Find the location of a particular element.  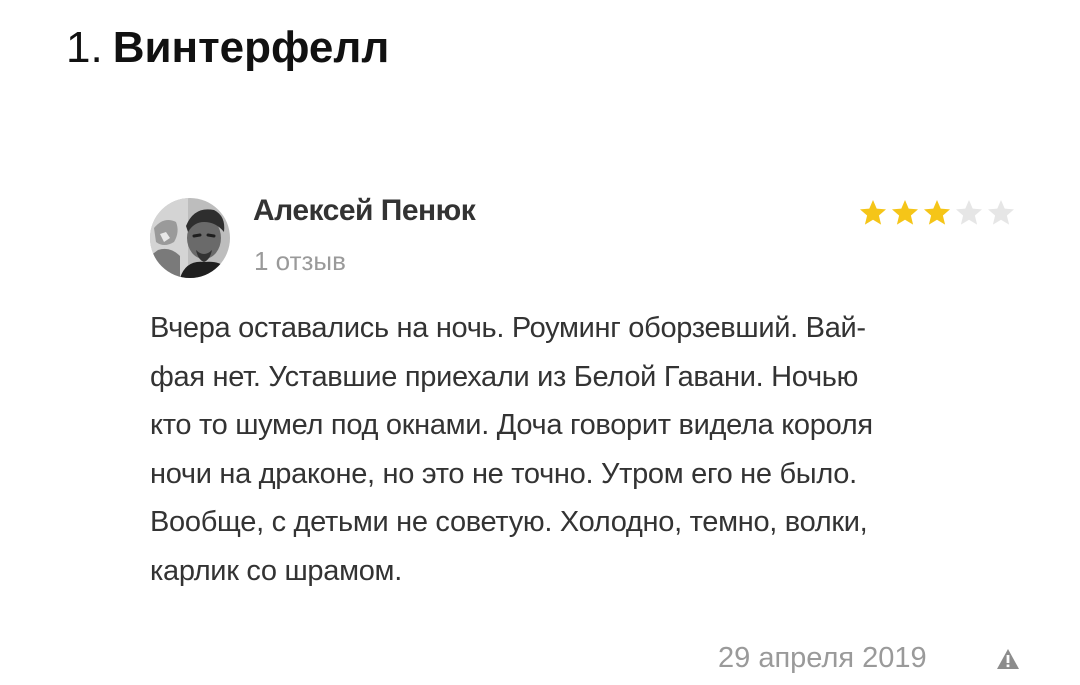

user-photo-avatar-icon is located at coordinates (190, 238).